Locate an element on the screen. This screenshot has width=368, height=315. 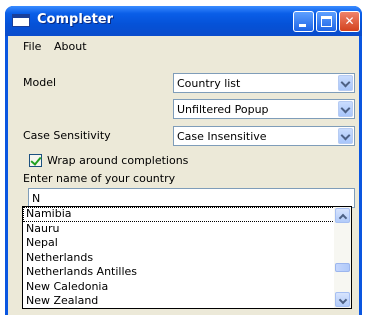
case-sensitivity-arrow is located at coordinates (345, 136).